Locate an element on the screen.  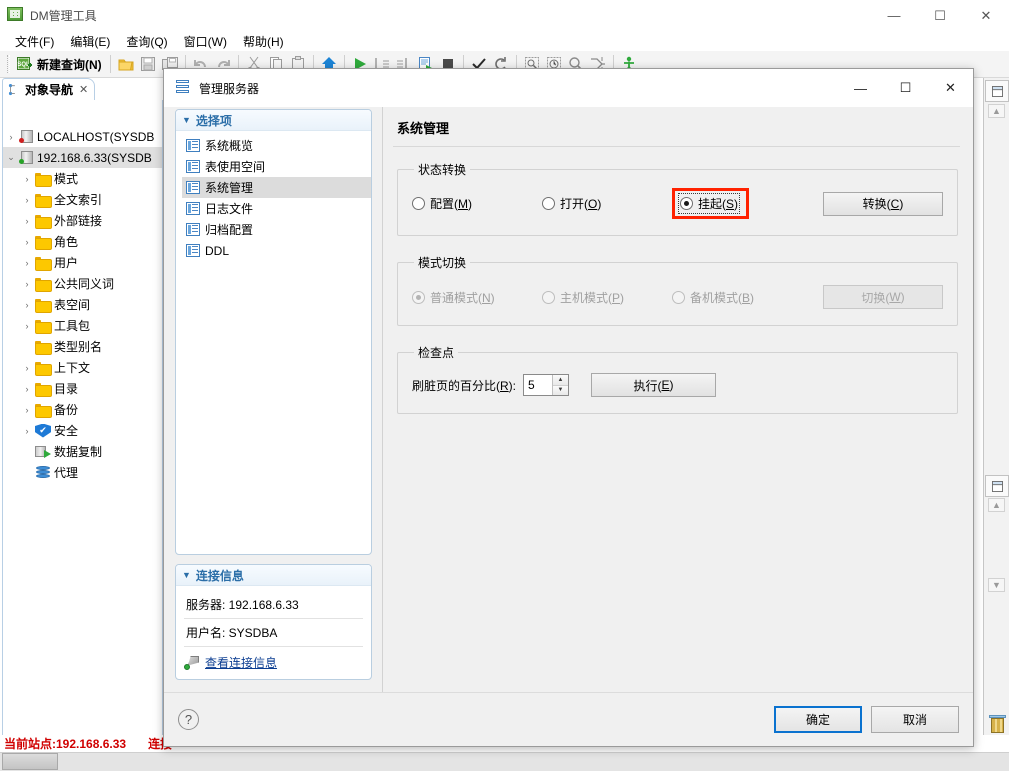
connection-info-body: 服务器: 192.168.6.33 用户名: SYSDBA 查看连接信息 is located at coordinates (273, 632).